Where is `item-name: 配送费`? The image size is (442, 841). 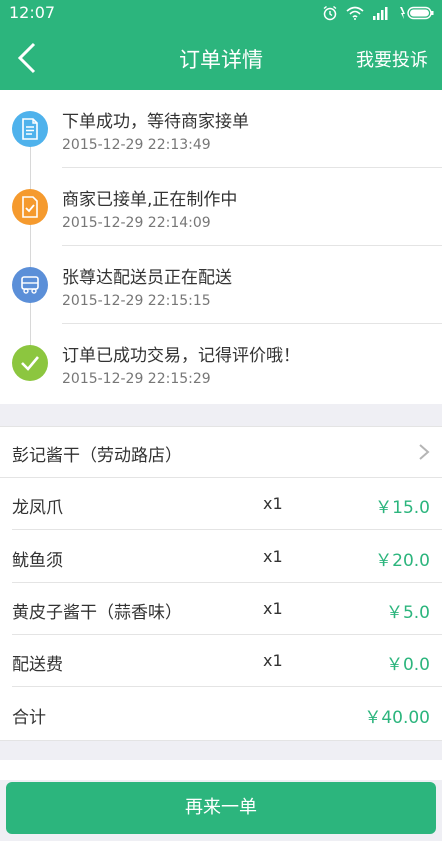
item-name: 配送费 is located at coordinates (37, 665).